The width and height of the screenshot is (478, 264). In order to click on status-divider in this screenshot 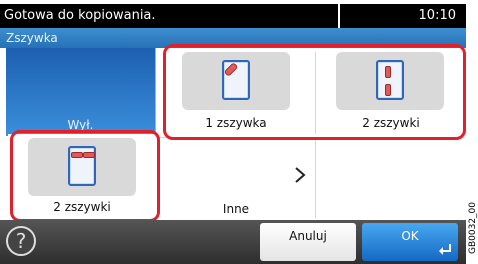, I will do `click(339, 16)`.